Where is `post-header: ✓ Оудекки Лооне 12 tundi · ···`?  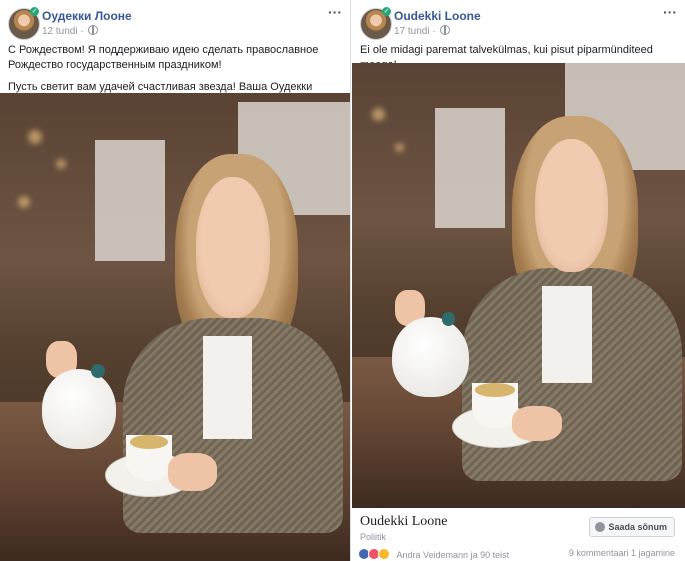
post-header: ✓ Оудекки Лооне 12 tundi · ··· is located at coordinates (175, 20).